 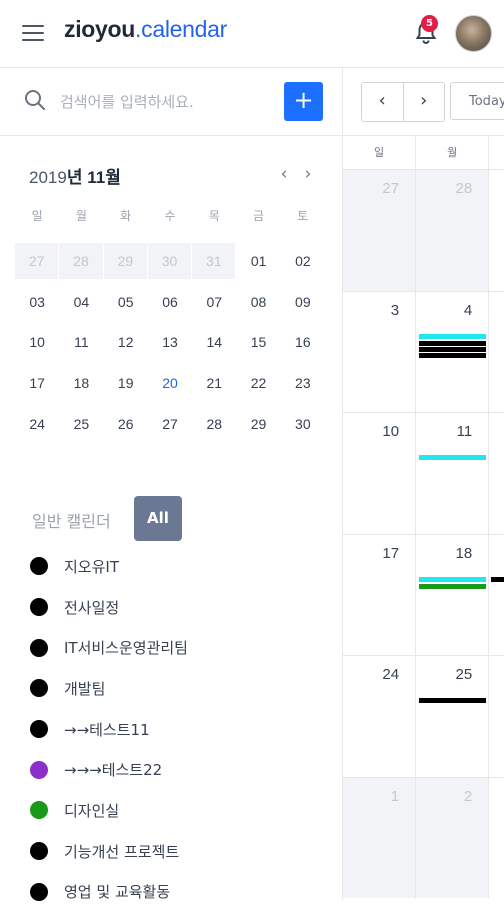 I want to click on day-number: 25, so click(x=464, y=674).